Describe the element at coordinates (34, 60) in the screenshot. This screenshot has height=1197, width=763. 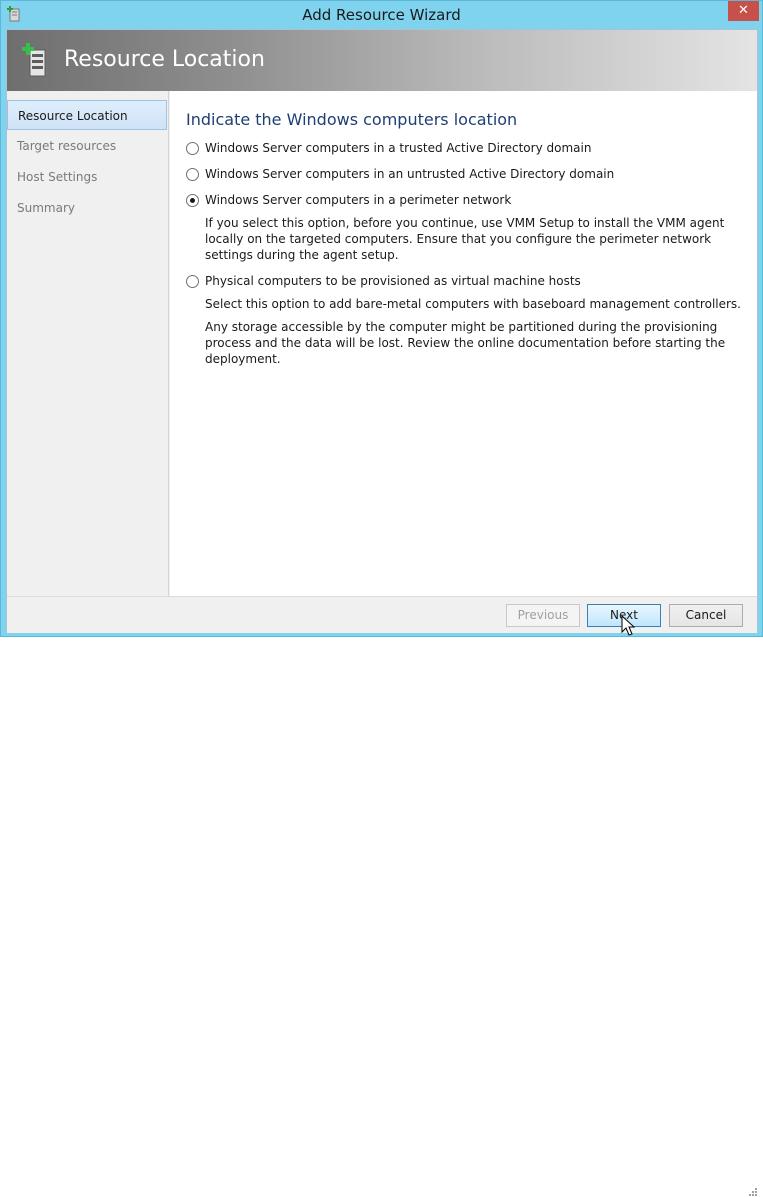
I see `server-add-icon` at that location.